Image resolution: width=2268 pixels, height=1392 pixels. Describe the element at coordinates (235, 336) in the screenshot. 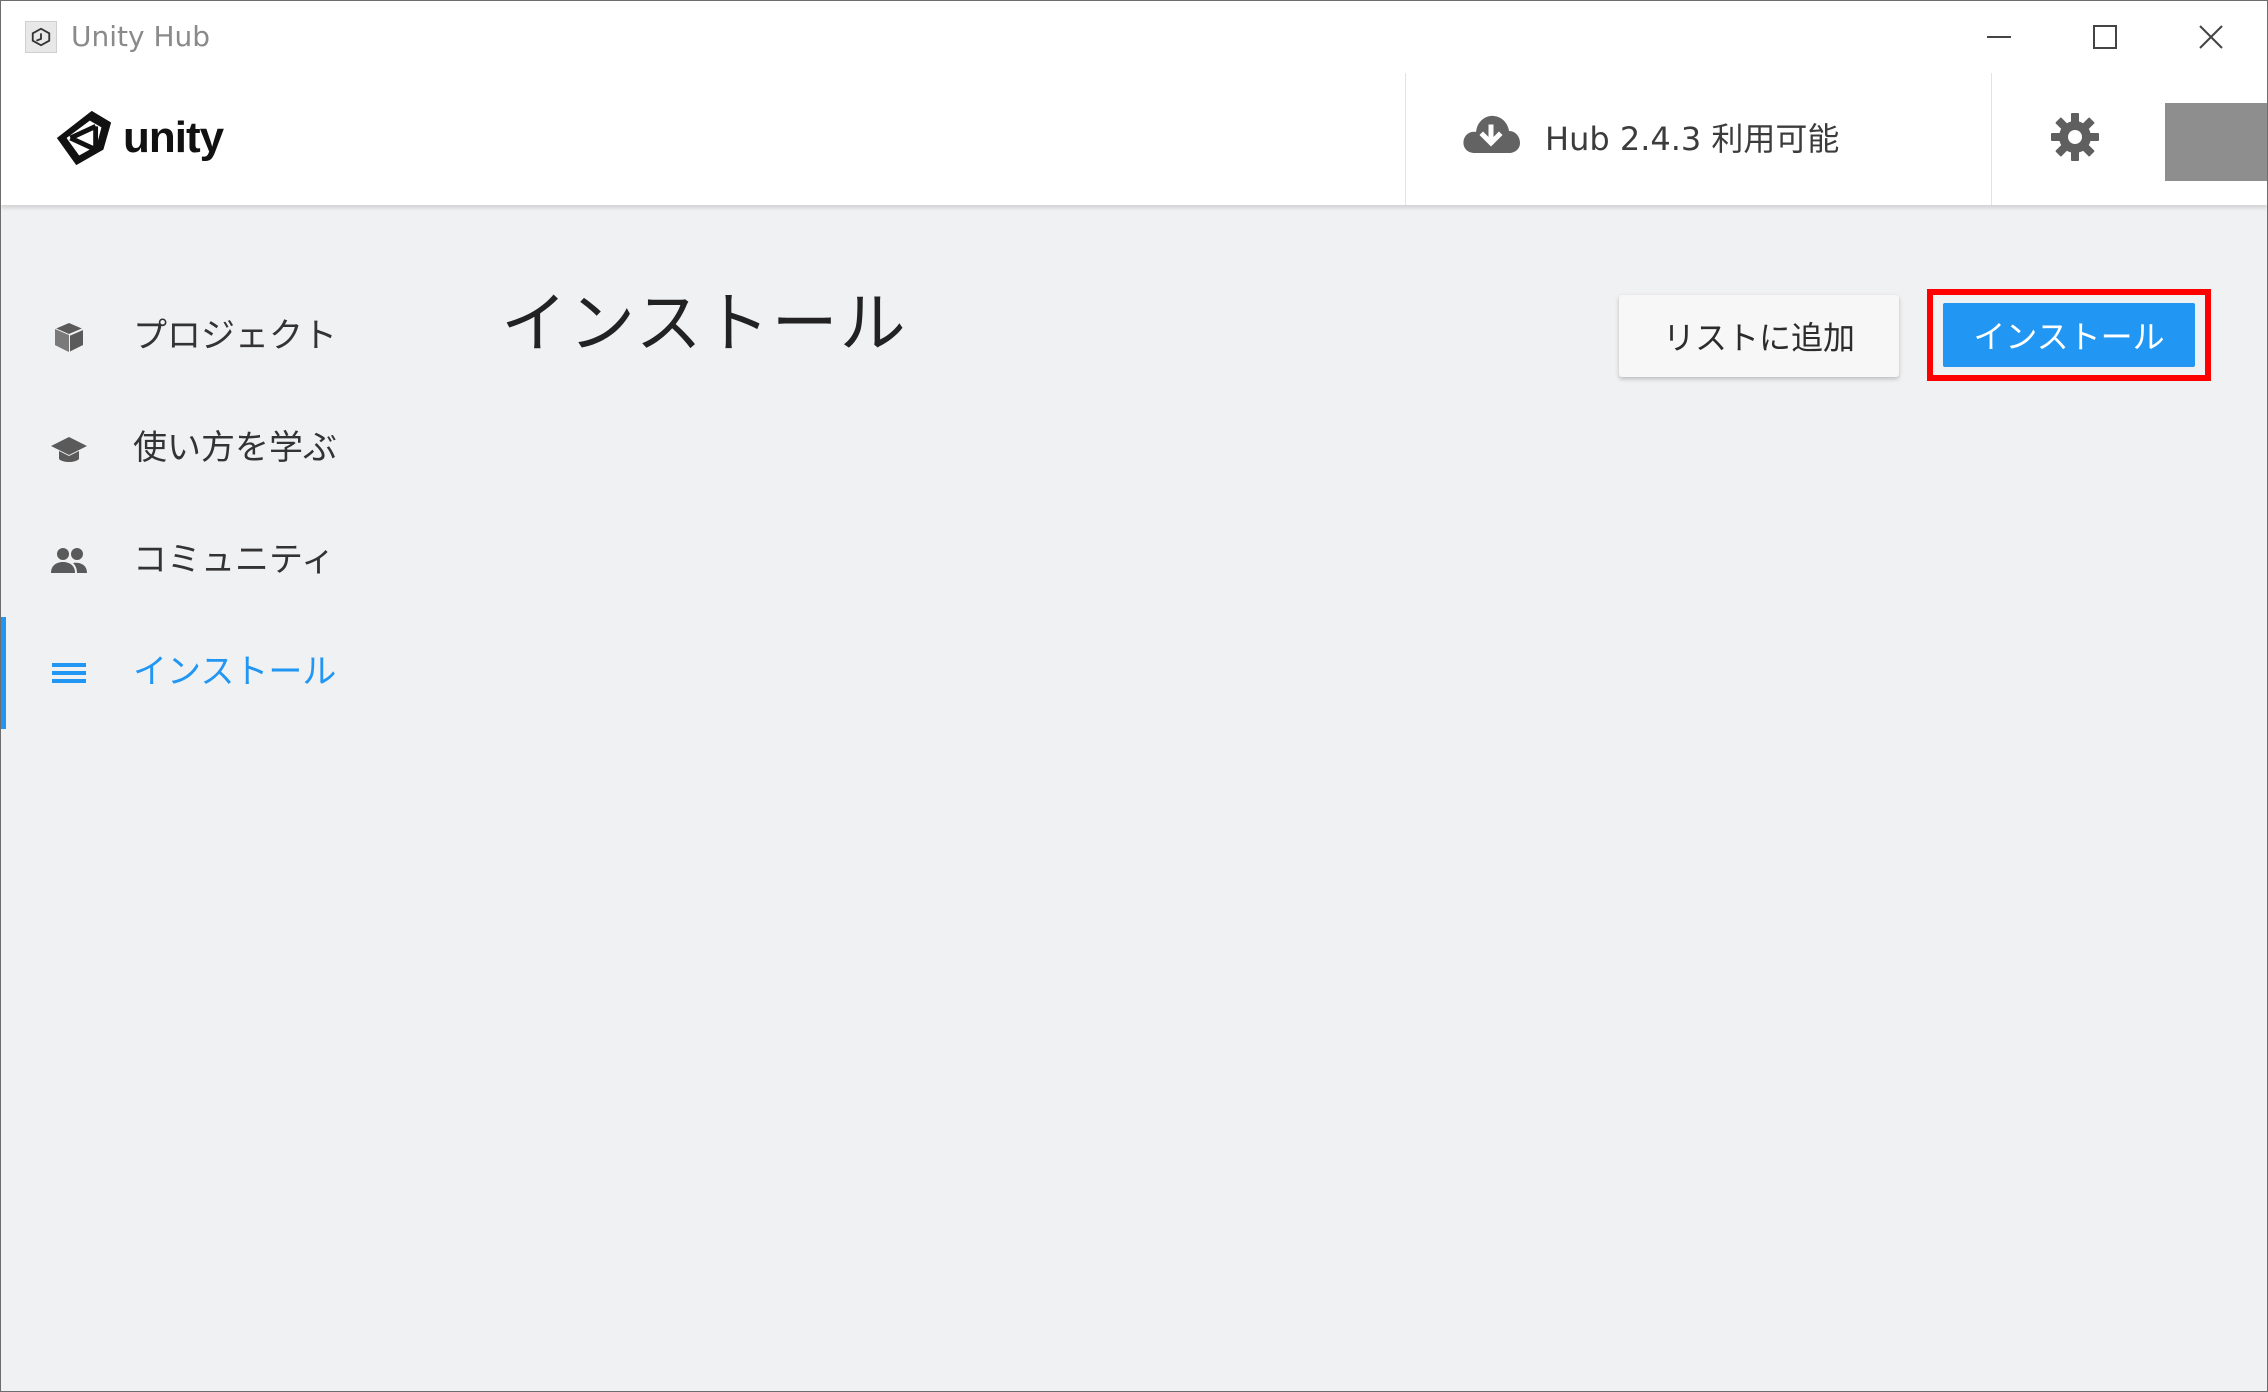

I see `sidebar-item-label: プロジェクト` at that location.